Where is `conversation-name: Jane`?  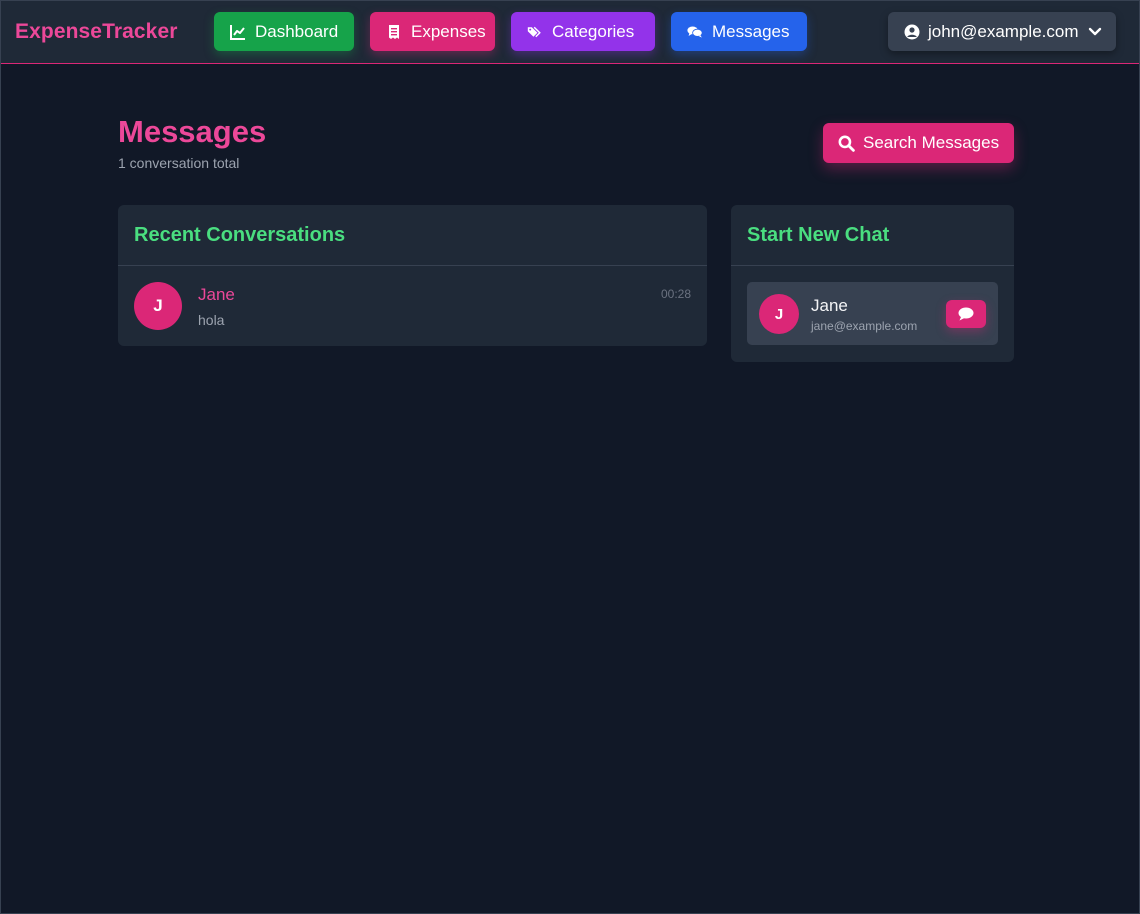
conversation-name: Jane is located at coordinates (216, 294).